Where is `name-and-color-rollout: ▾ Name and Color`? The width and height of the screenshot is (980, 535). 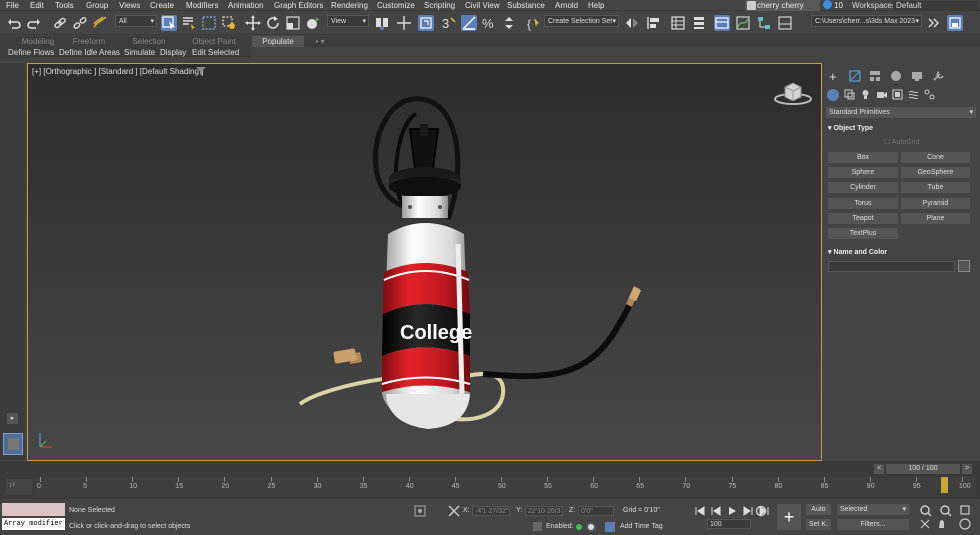
name-and-color-rollout: ▾ Name and Color is located at coordinates (857, 252).